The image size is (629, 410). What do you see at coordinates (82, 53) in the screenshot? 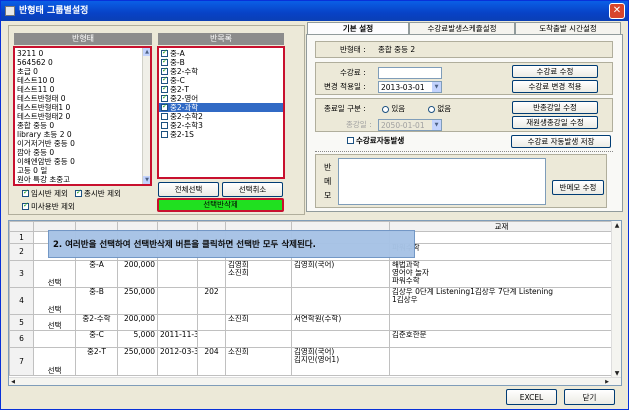
I see `class-type-item: 3211 0` at bounding box center [82, 53].